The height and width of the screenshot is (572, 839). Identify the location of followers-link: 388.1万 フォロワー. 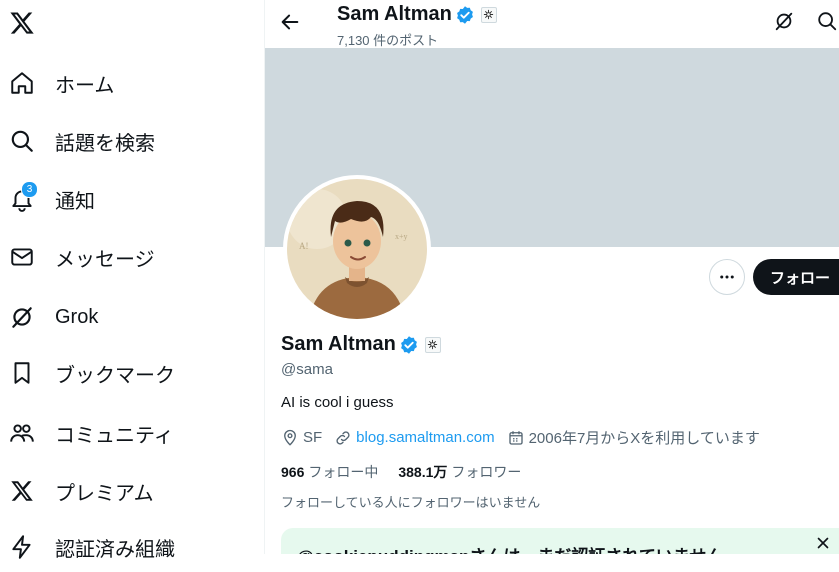
(459, 472).